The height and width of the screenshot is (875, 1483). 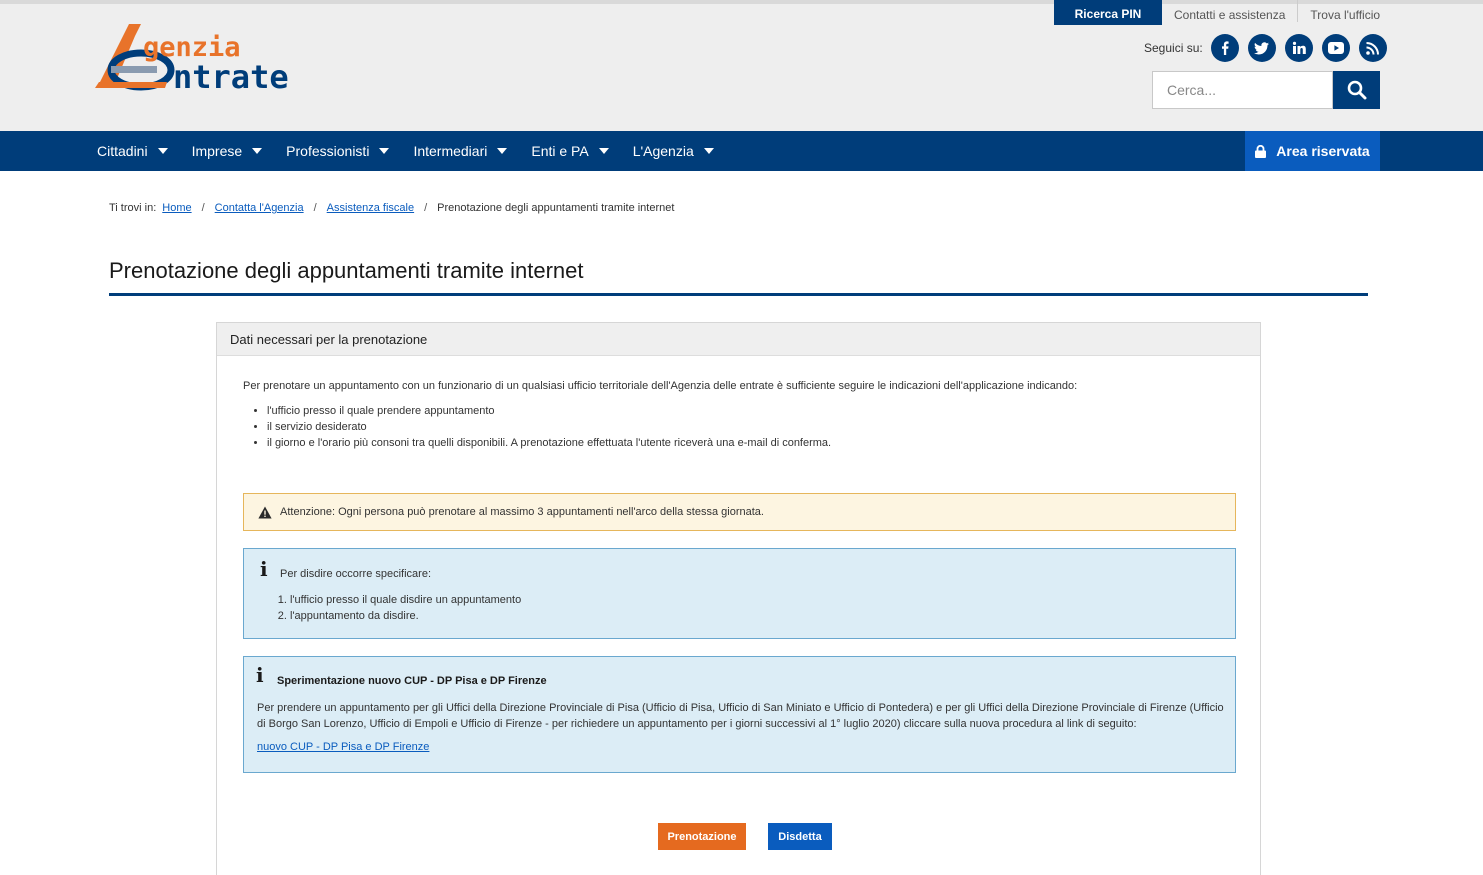 What do you see at coordinates (702, 836) in the screenshot?
I see `prenotazione-button: Prenotazione` at bounding box center [702, 836].